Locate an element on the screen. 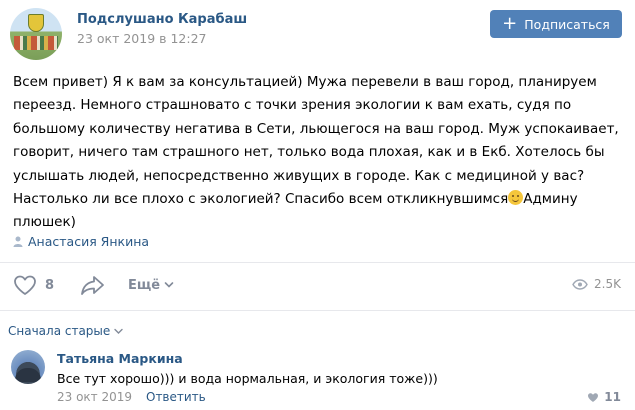 This screenshot has height=410, width=635. views-count: 2.5K is located at coordinates (607, 284).